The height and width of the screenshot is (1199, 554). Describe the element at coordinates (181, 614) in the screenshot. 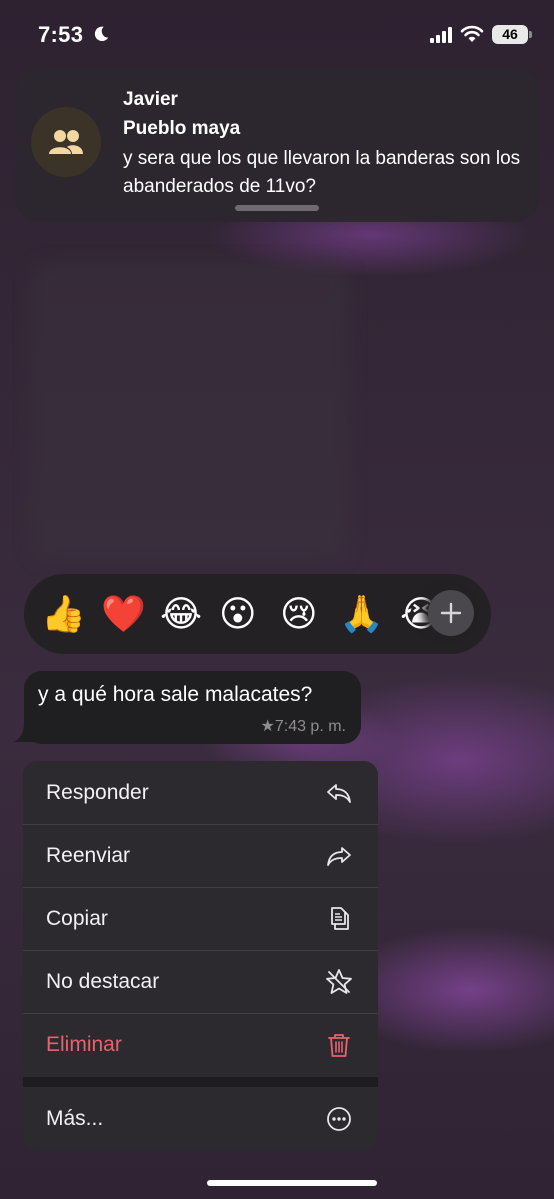

I see `reaction-laughing: 😂` at that location.